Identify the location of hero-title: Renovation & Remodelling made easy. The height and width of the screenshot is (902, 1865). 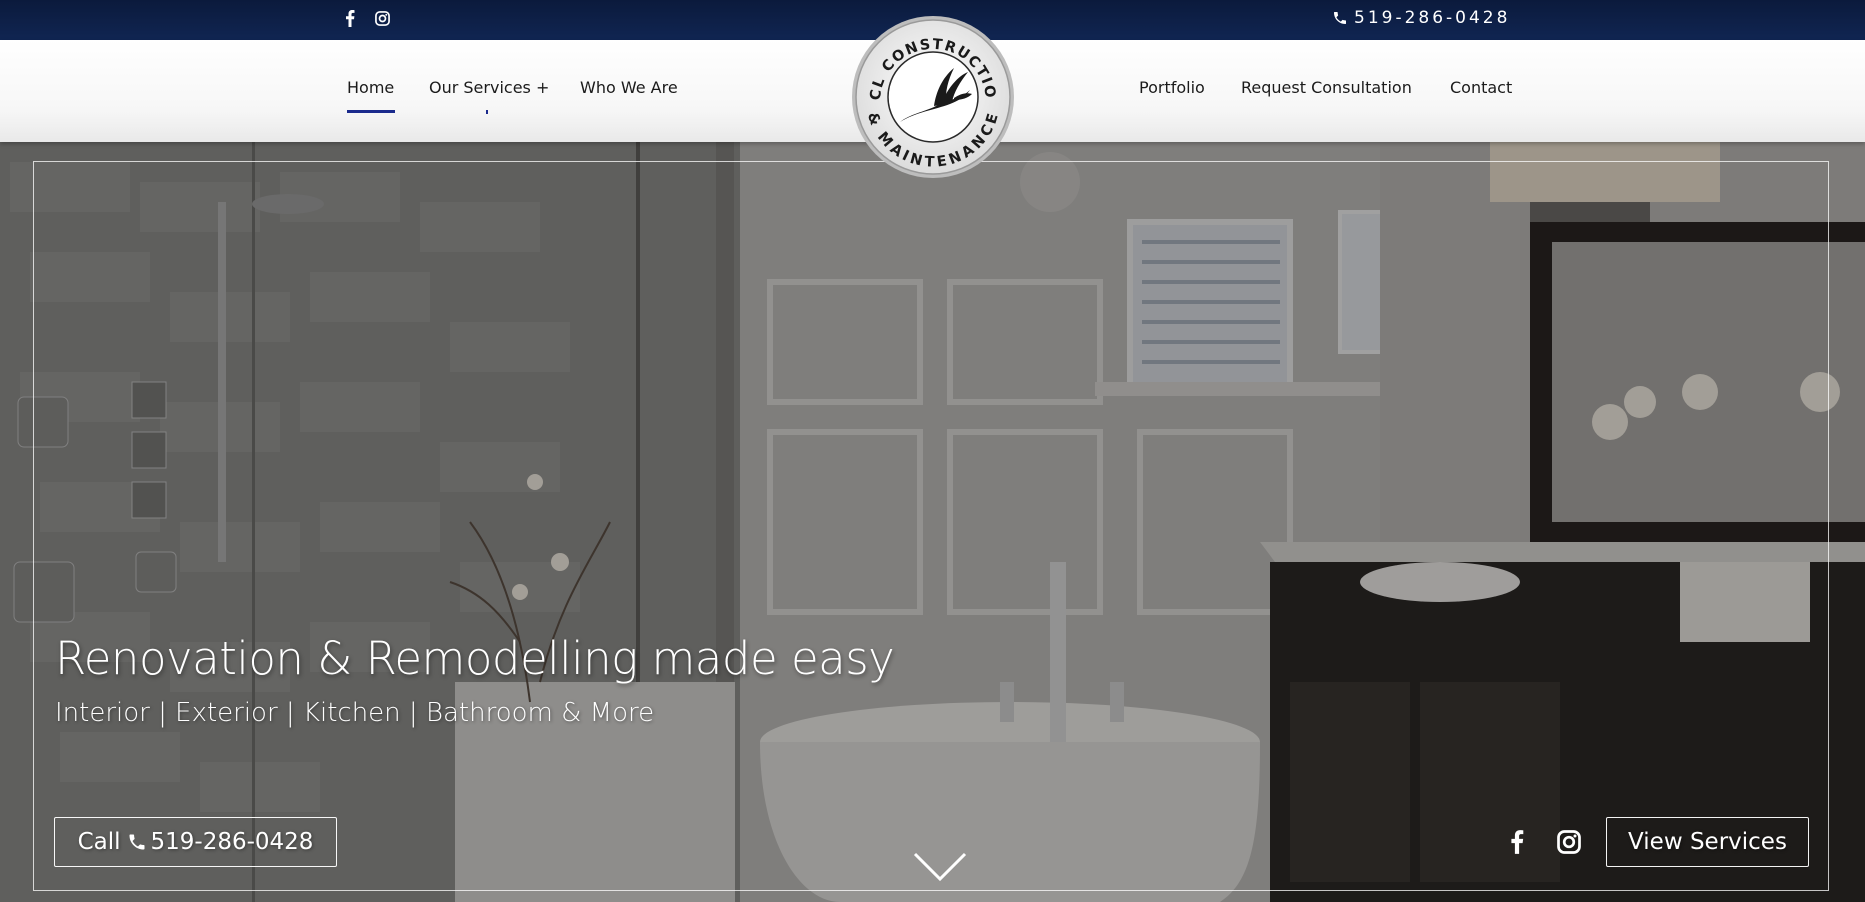
(475, 658).